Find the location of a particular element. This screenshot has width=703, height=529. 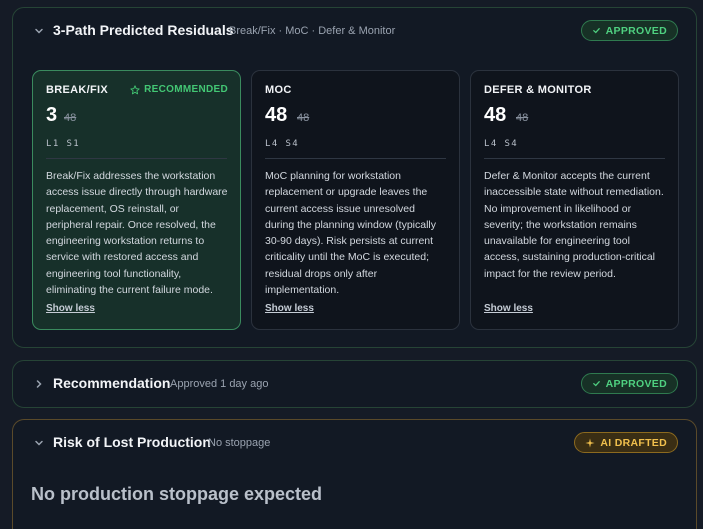

path-name: MOC is located at coordinates (278, 90).